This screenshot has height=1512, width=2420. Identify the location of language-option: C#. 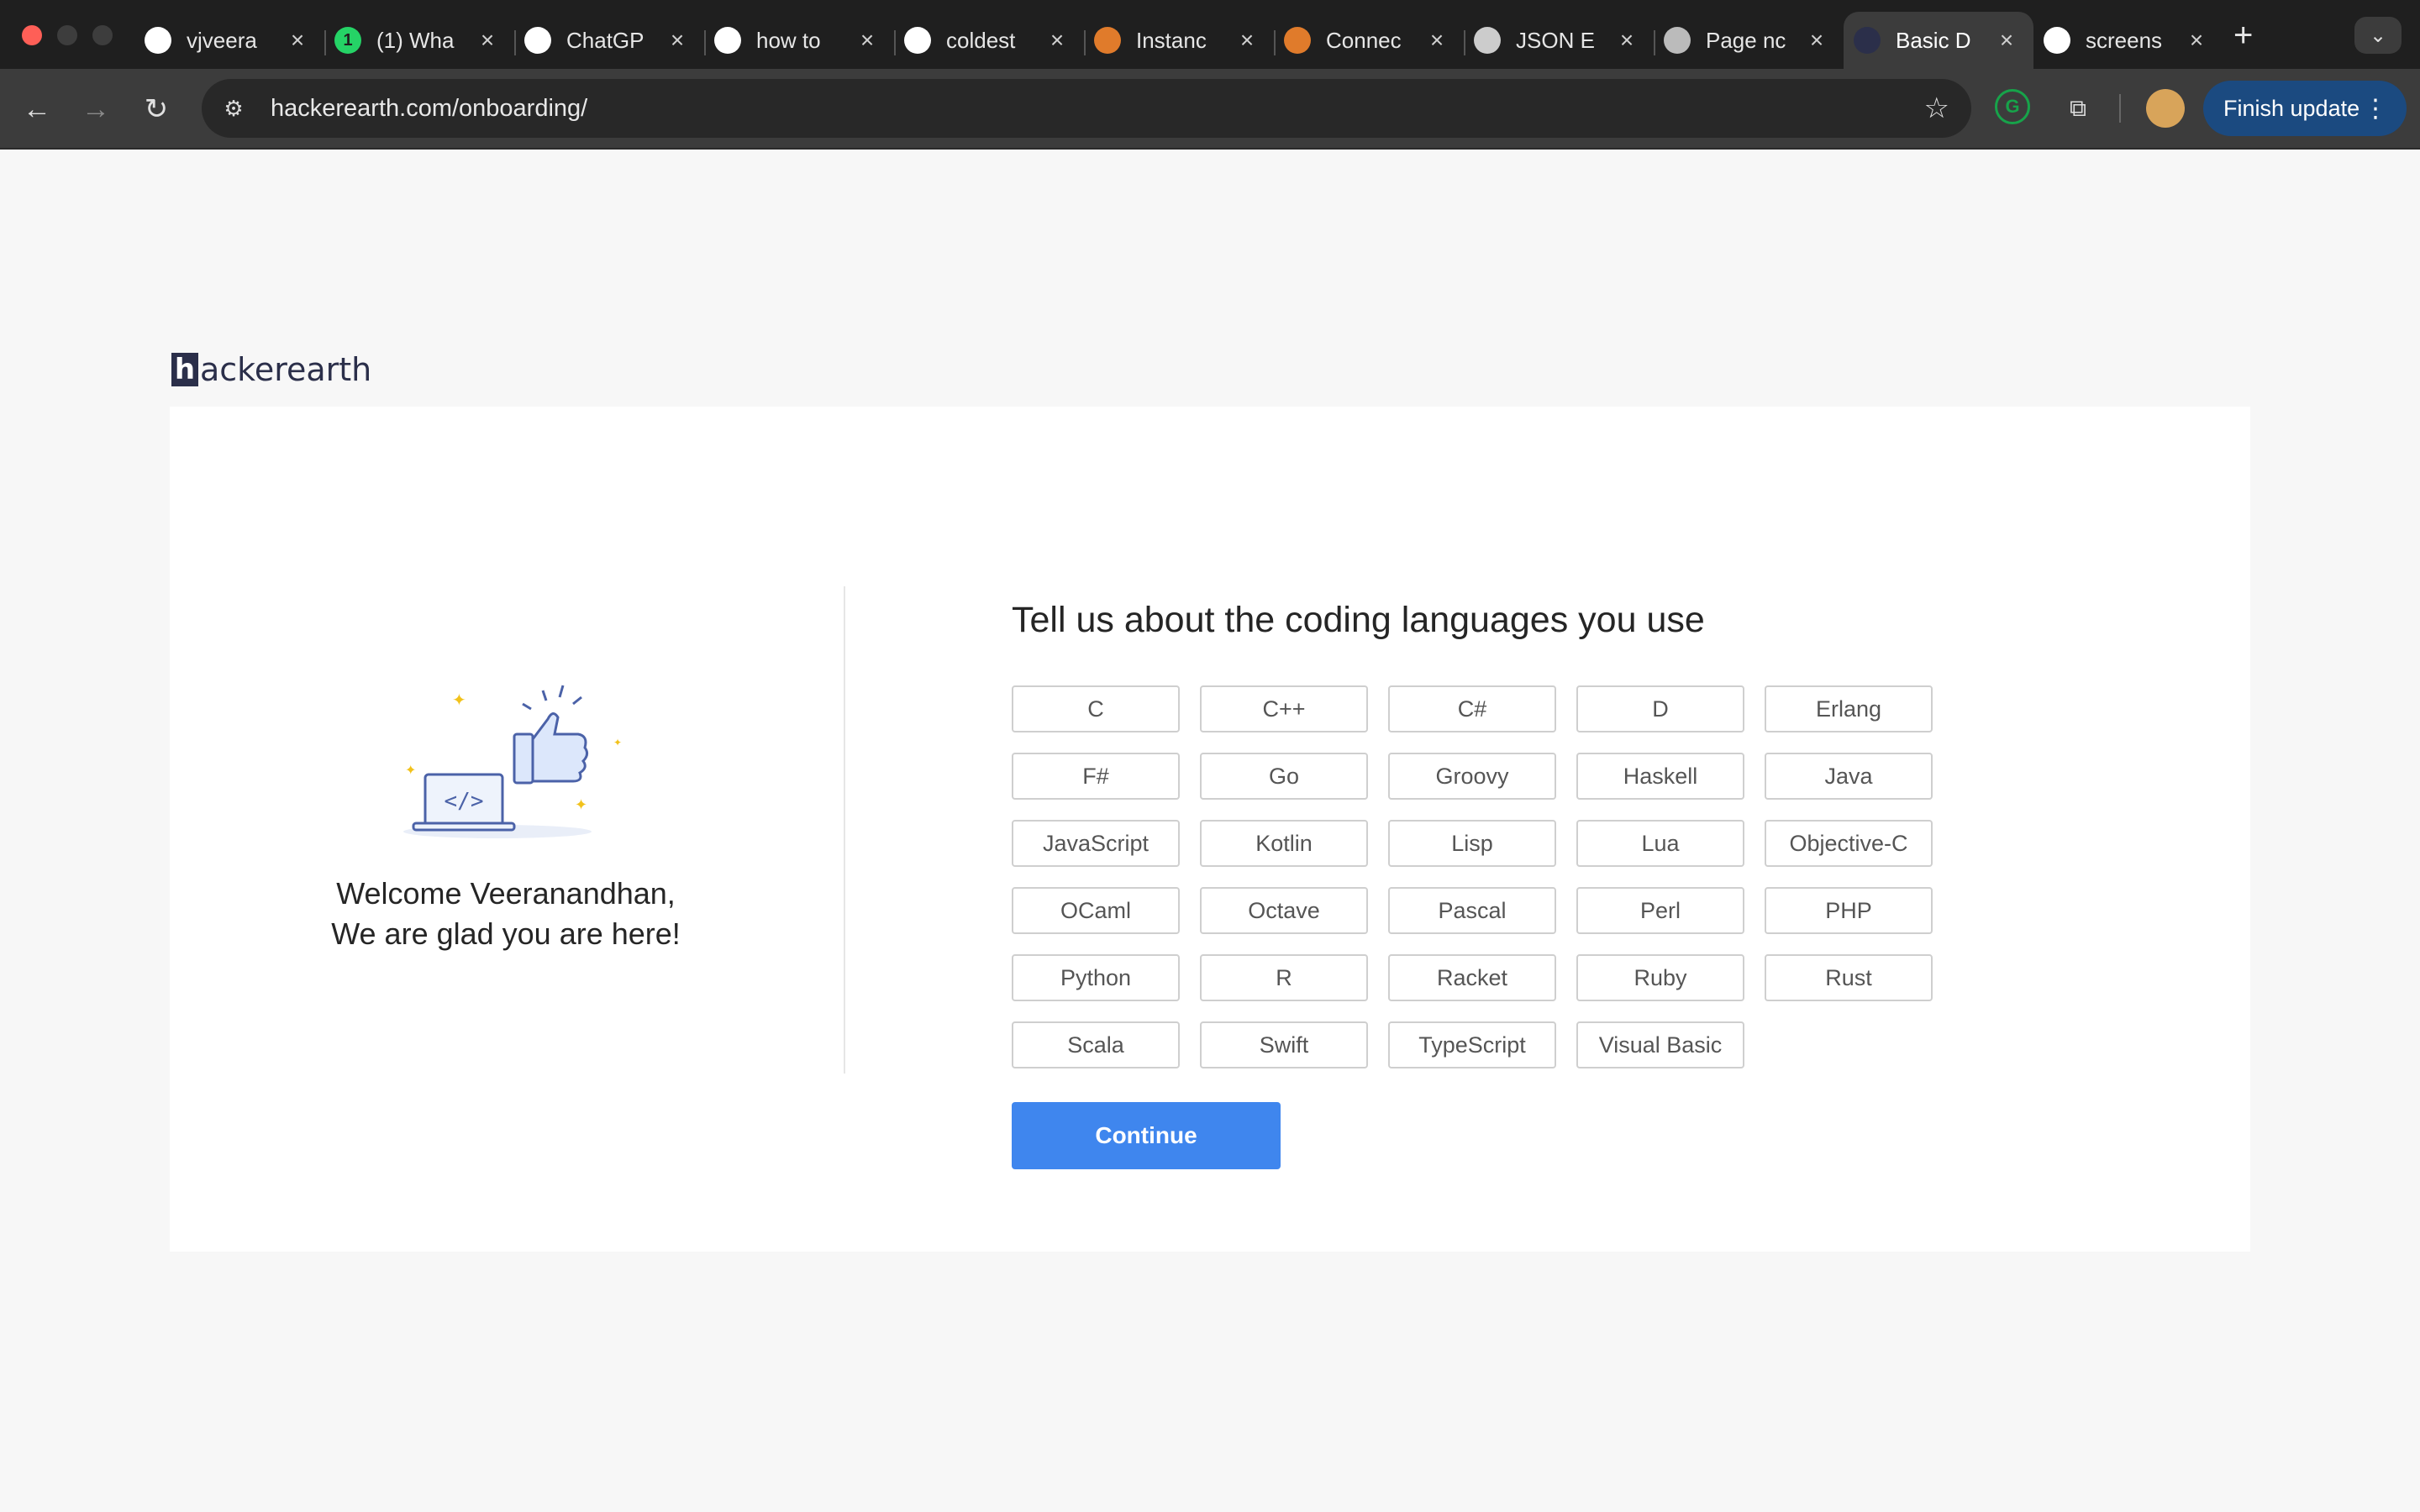
(1472, 708).